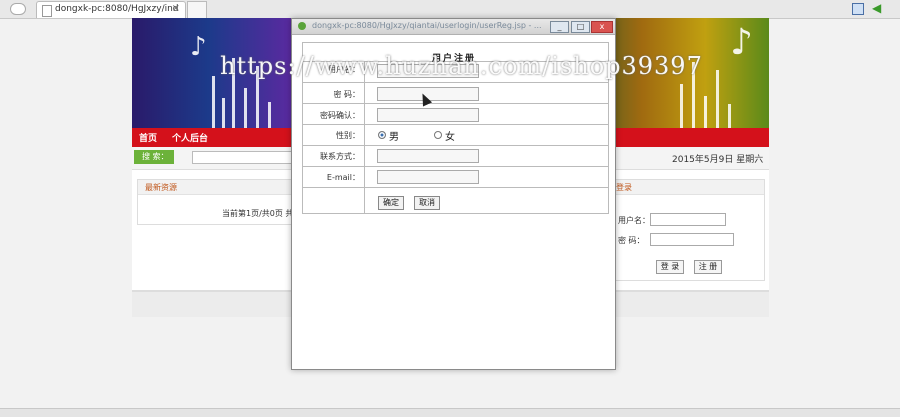 The image size is (900, 417). What do you see at coordinates (197, 9) in the screenshot?
I see `new-tab-button` at bounding box center [197, 9].